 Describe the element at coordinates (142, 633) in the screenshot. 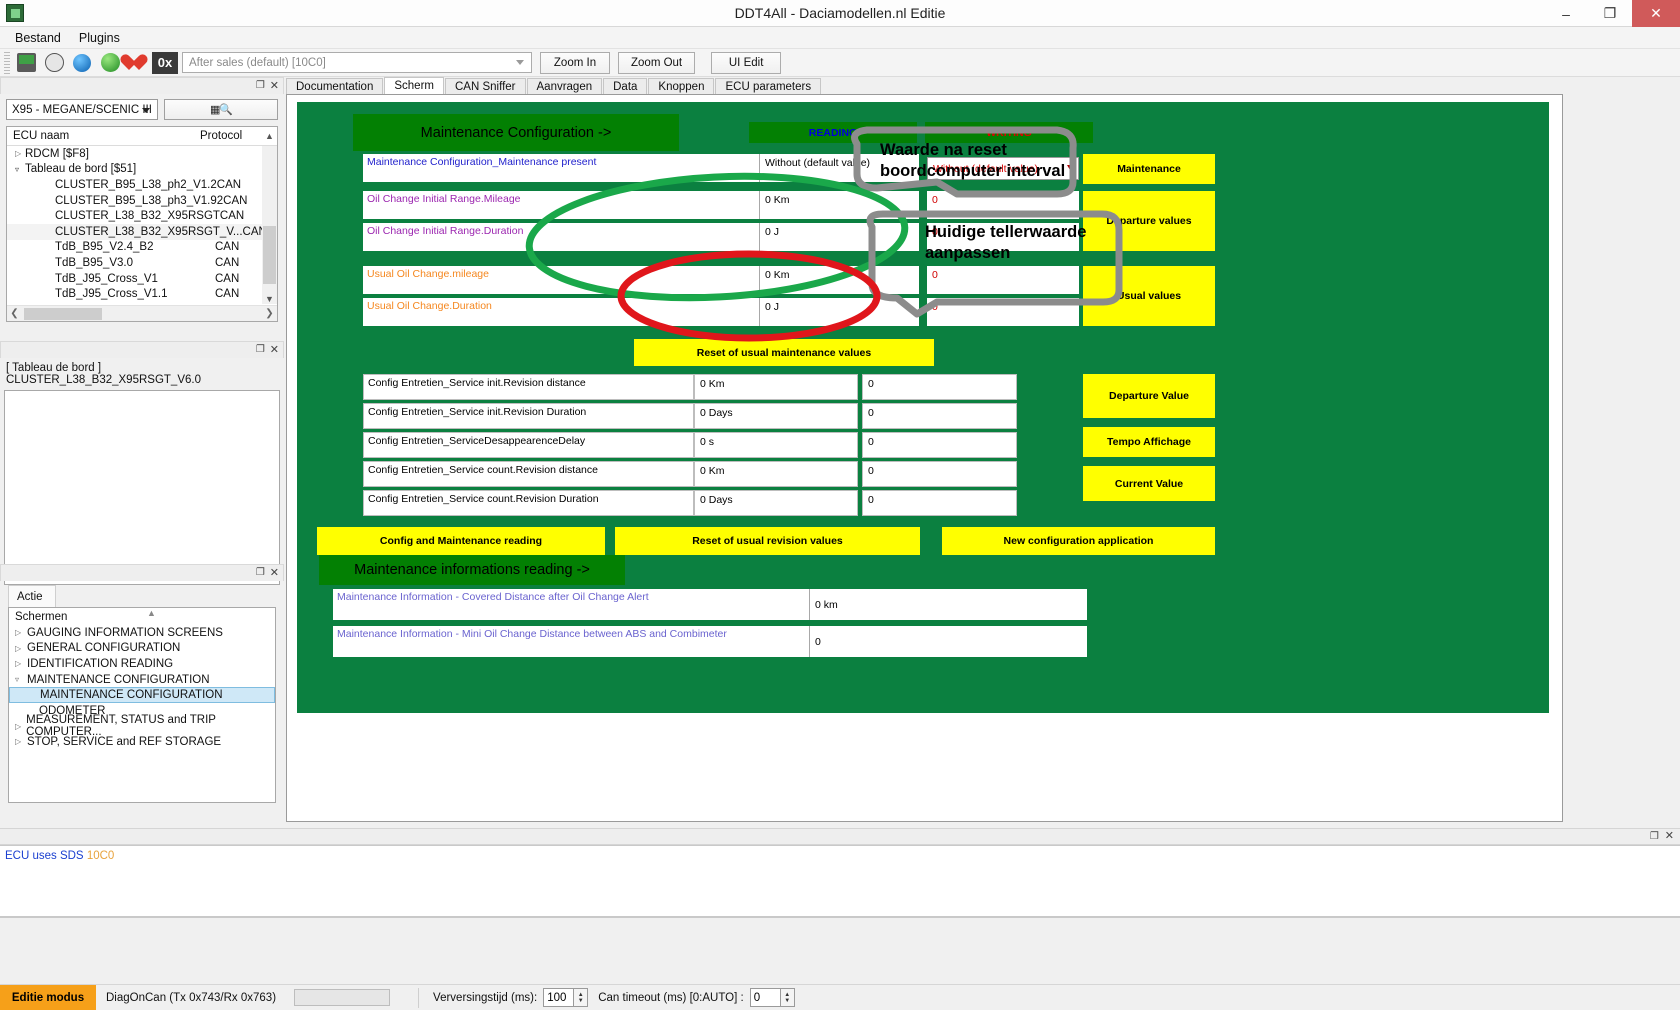

I see `list-item: ▷ GAUGING INFORMATION SCREENS` at that location.